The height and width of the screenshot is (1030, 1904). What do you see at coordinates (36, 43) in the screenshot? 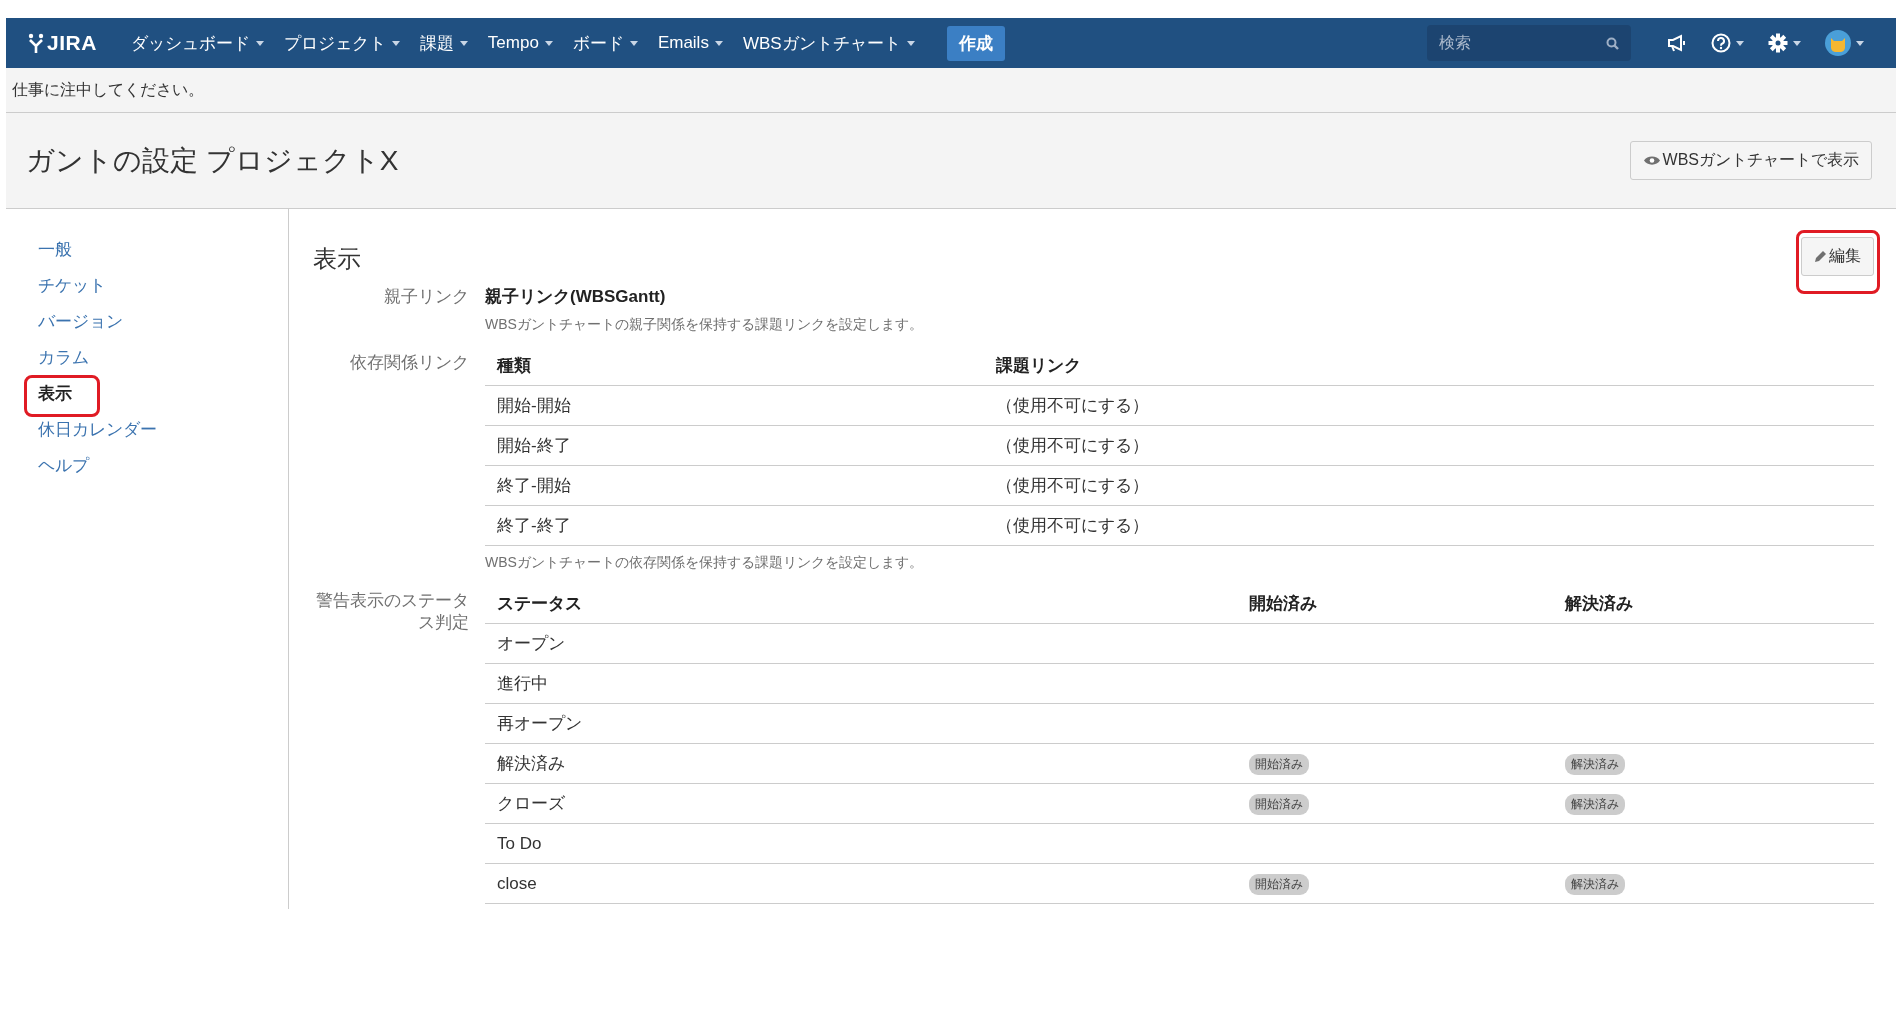
I see `jira-logo-icon` at bounding box center [36, 43].